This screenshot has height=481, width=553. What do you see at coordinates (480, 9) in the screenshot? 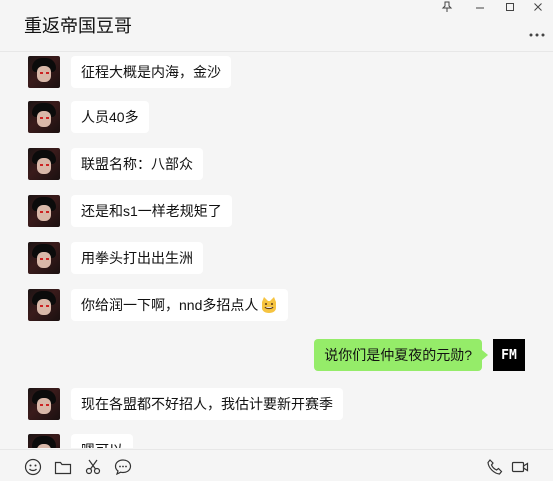
I see `minimize-icon` at bounding box center [480, 9].